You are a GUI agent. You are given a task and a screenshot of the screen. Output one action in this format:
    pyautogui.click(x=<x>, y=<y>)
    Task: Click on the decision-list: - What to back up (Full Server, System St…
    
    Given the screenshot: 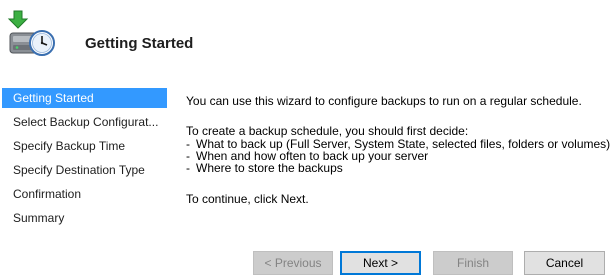 What is the action you would take?
    pyautogui.click(x=398, y=156)
    